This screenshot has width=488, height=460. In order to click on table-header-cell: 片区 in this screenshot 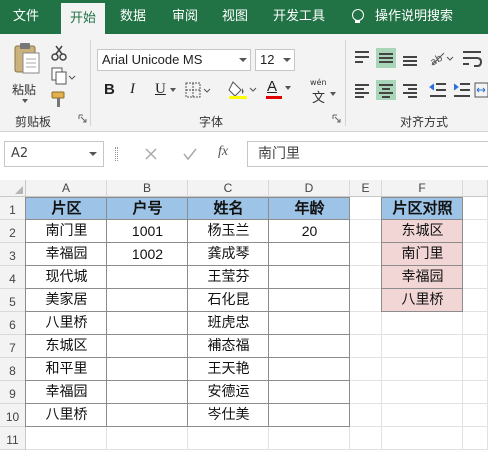, I will do `click(66, 208)`.